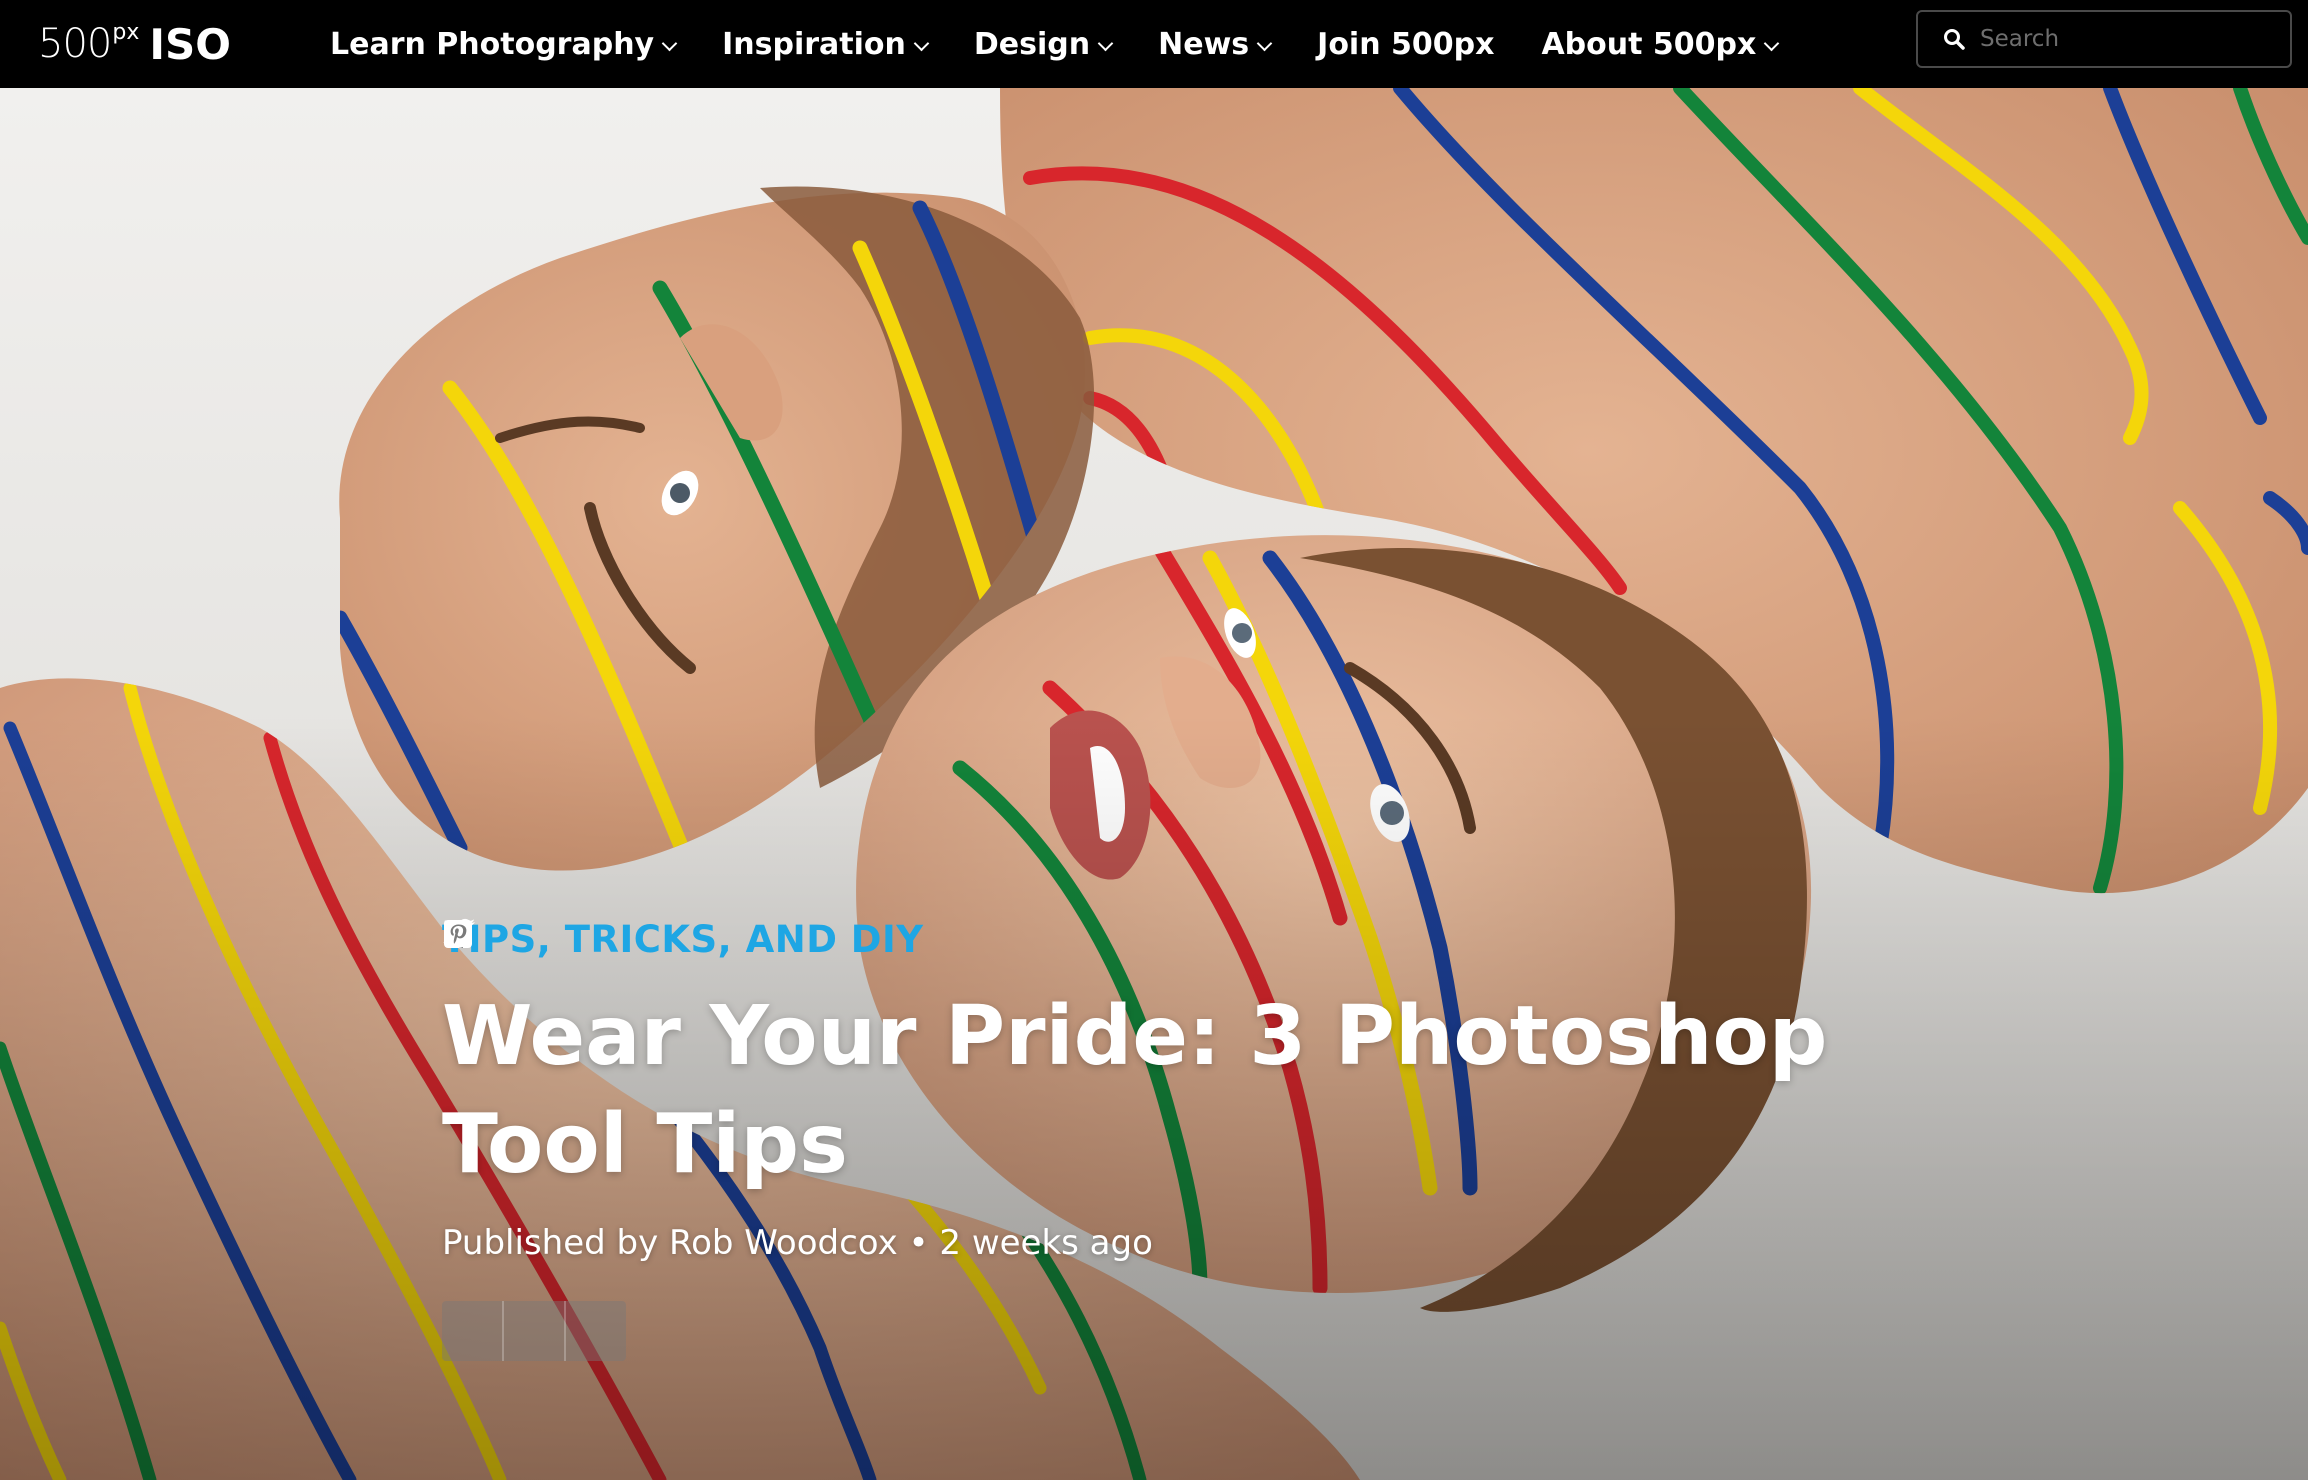 Image resolution: width=2308 pixels, height=1480 pixels. I want to click on article-title: Wear Your Pride: 3 Photoshop Tool Tips, so click(1135, 1090).